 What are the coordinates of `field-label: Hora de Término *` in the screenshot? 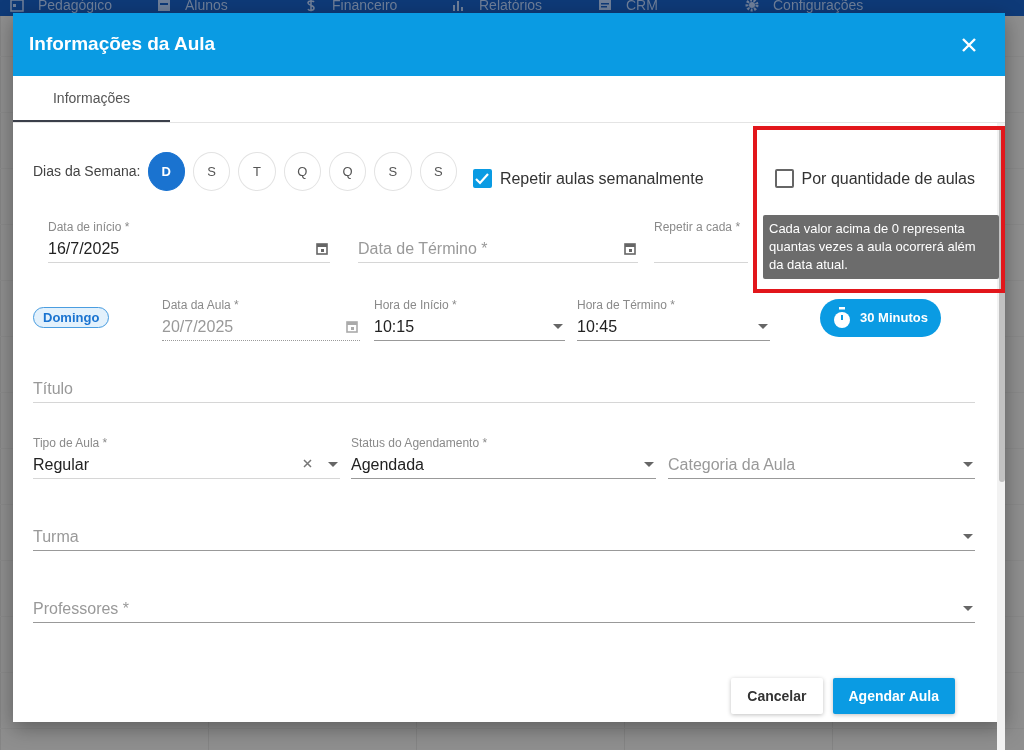 It's located at (626, 305).